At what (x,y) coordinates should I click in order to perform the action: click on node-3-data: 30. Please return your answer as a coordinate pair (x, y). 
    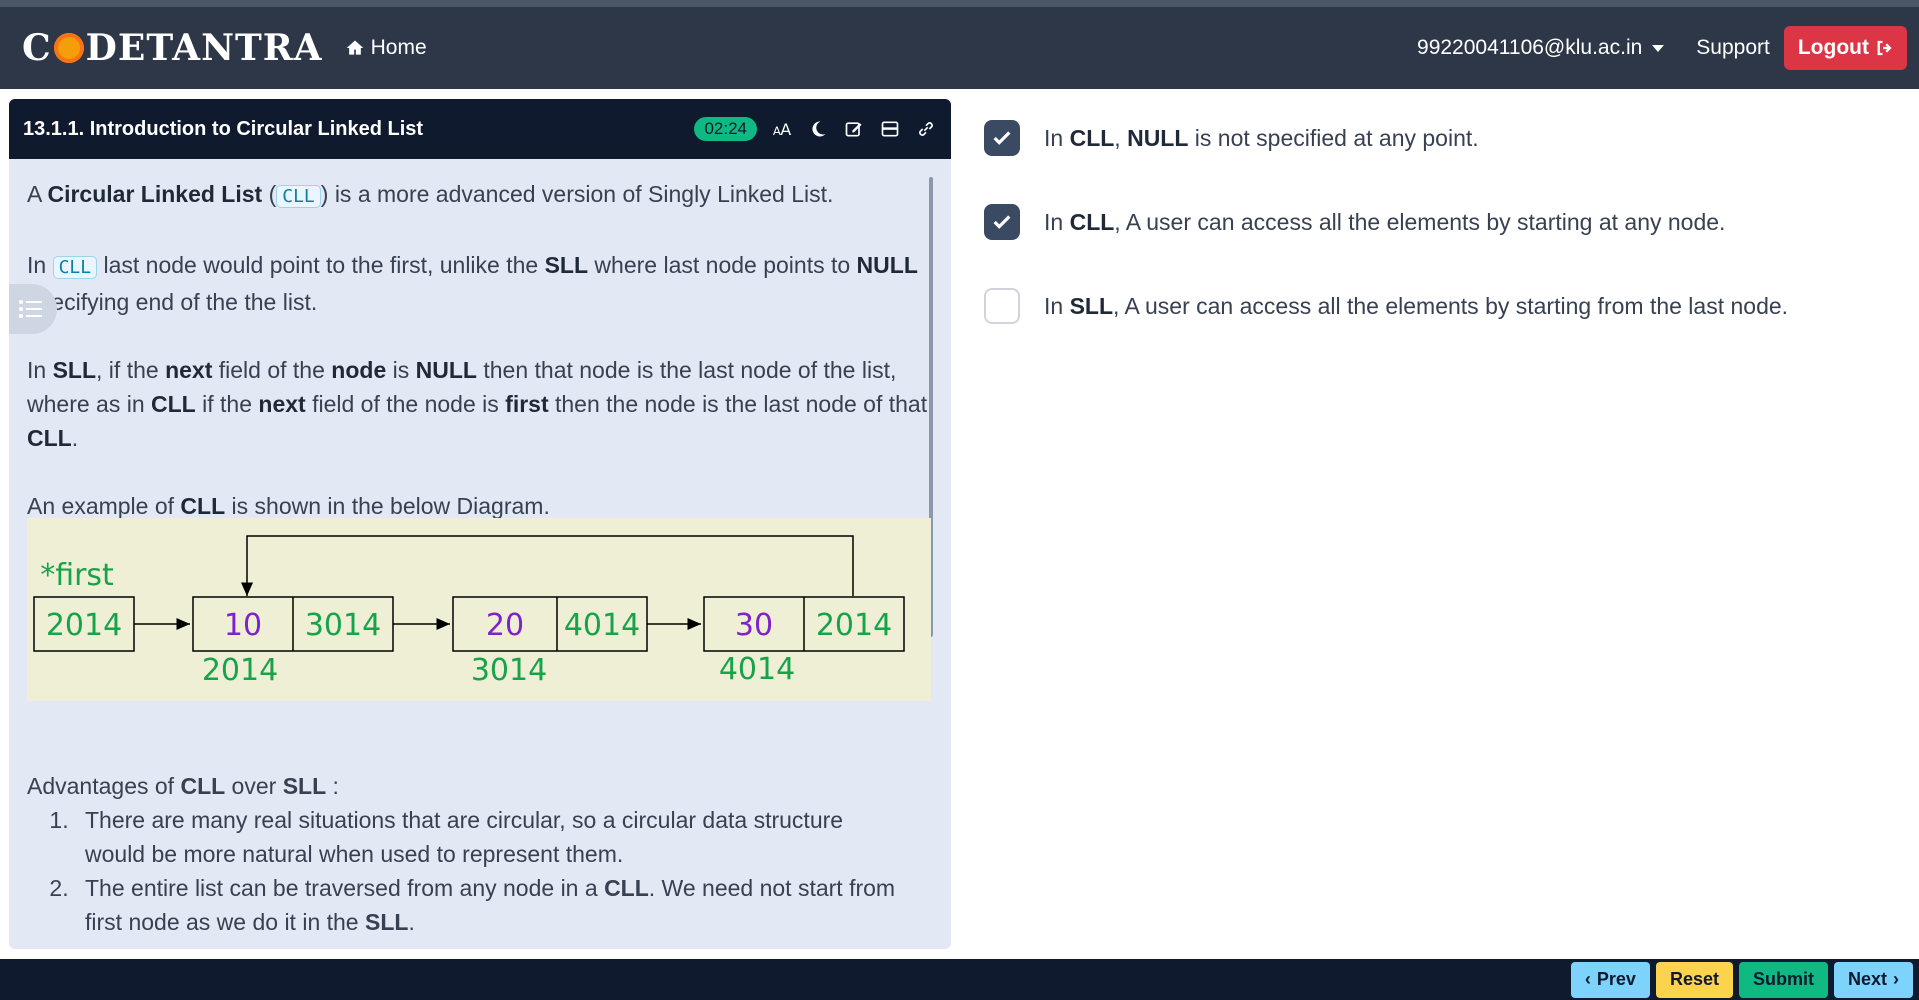
    Looking at the image, I should click on (754, 625).